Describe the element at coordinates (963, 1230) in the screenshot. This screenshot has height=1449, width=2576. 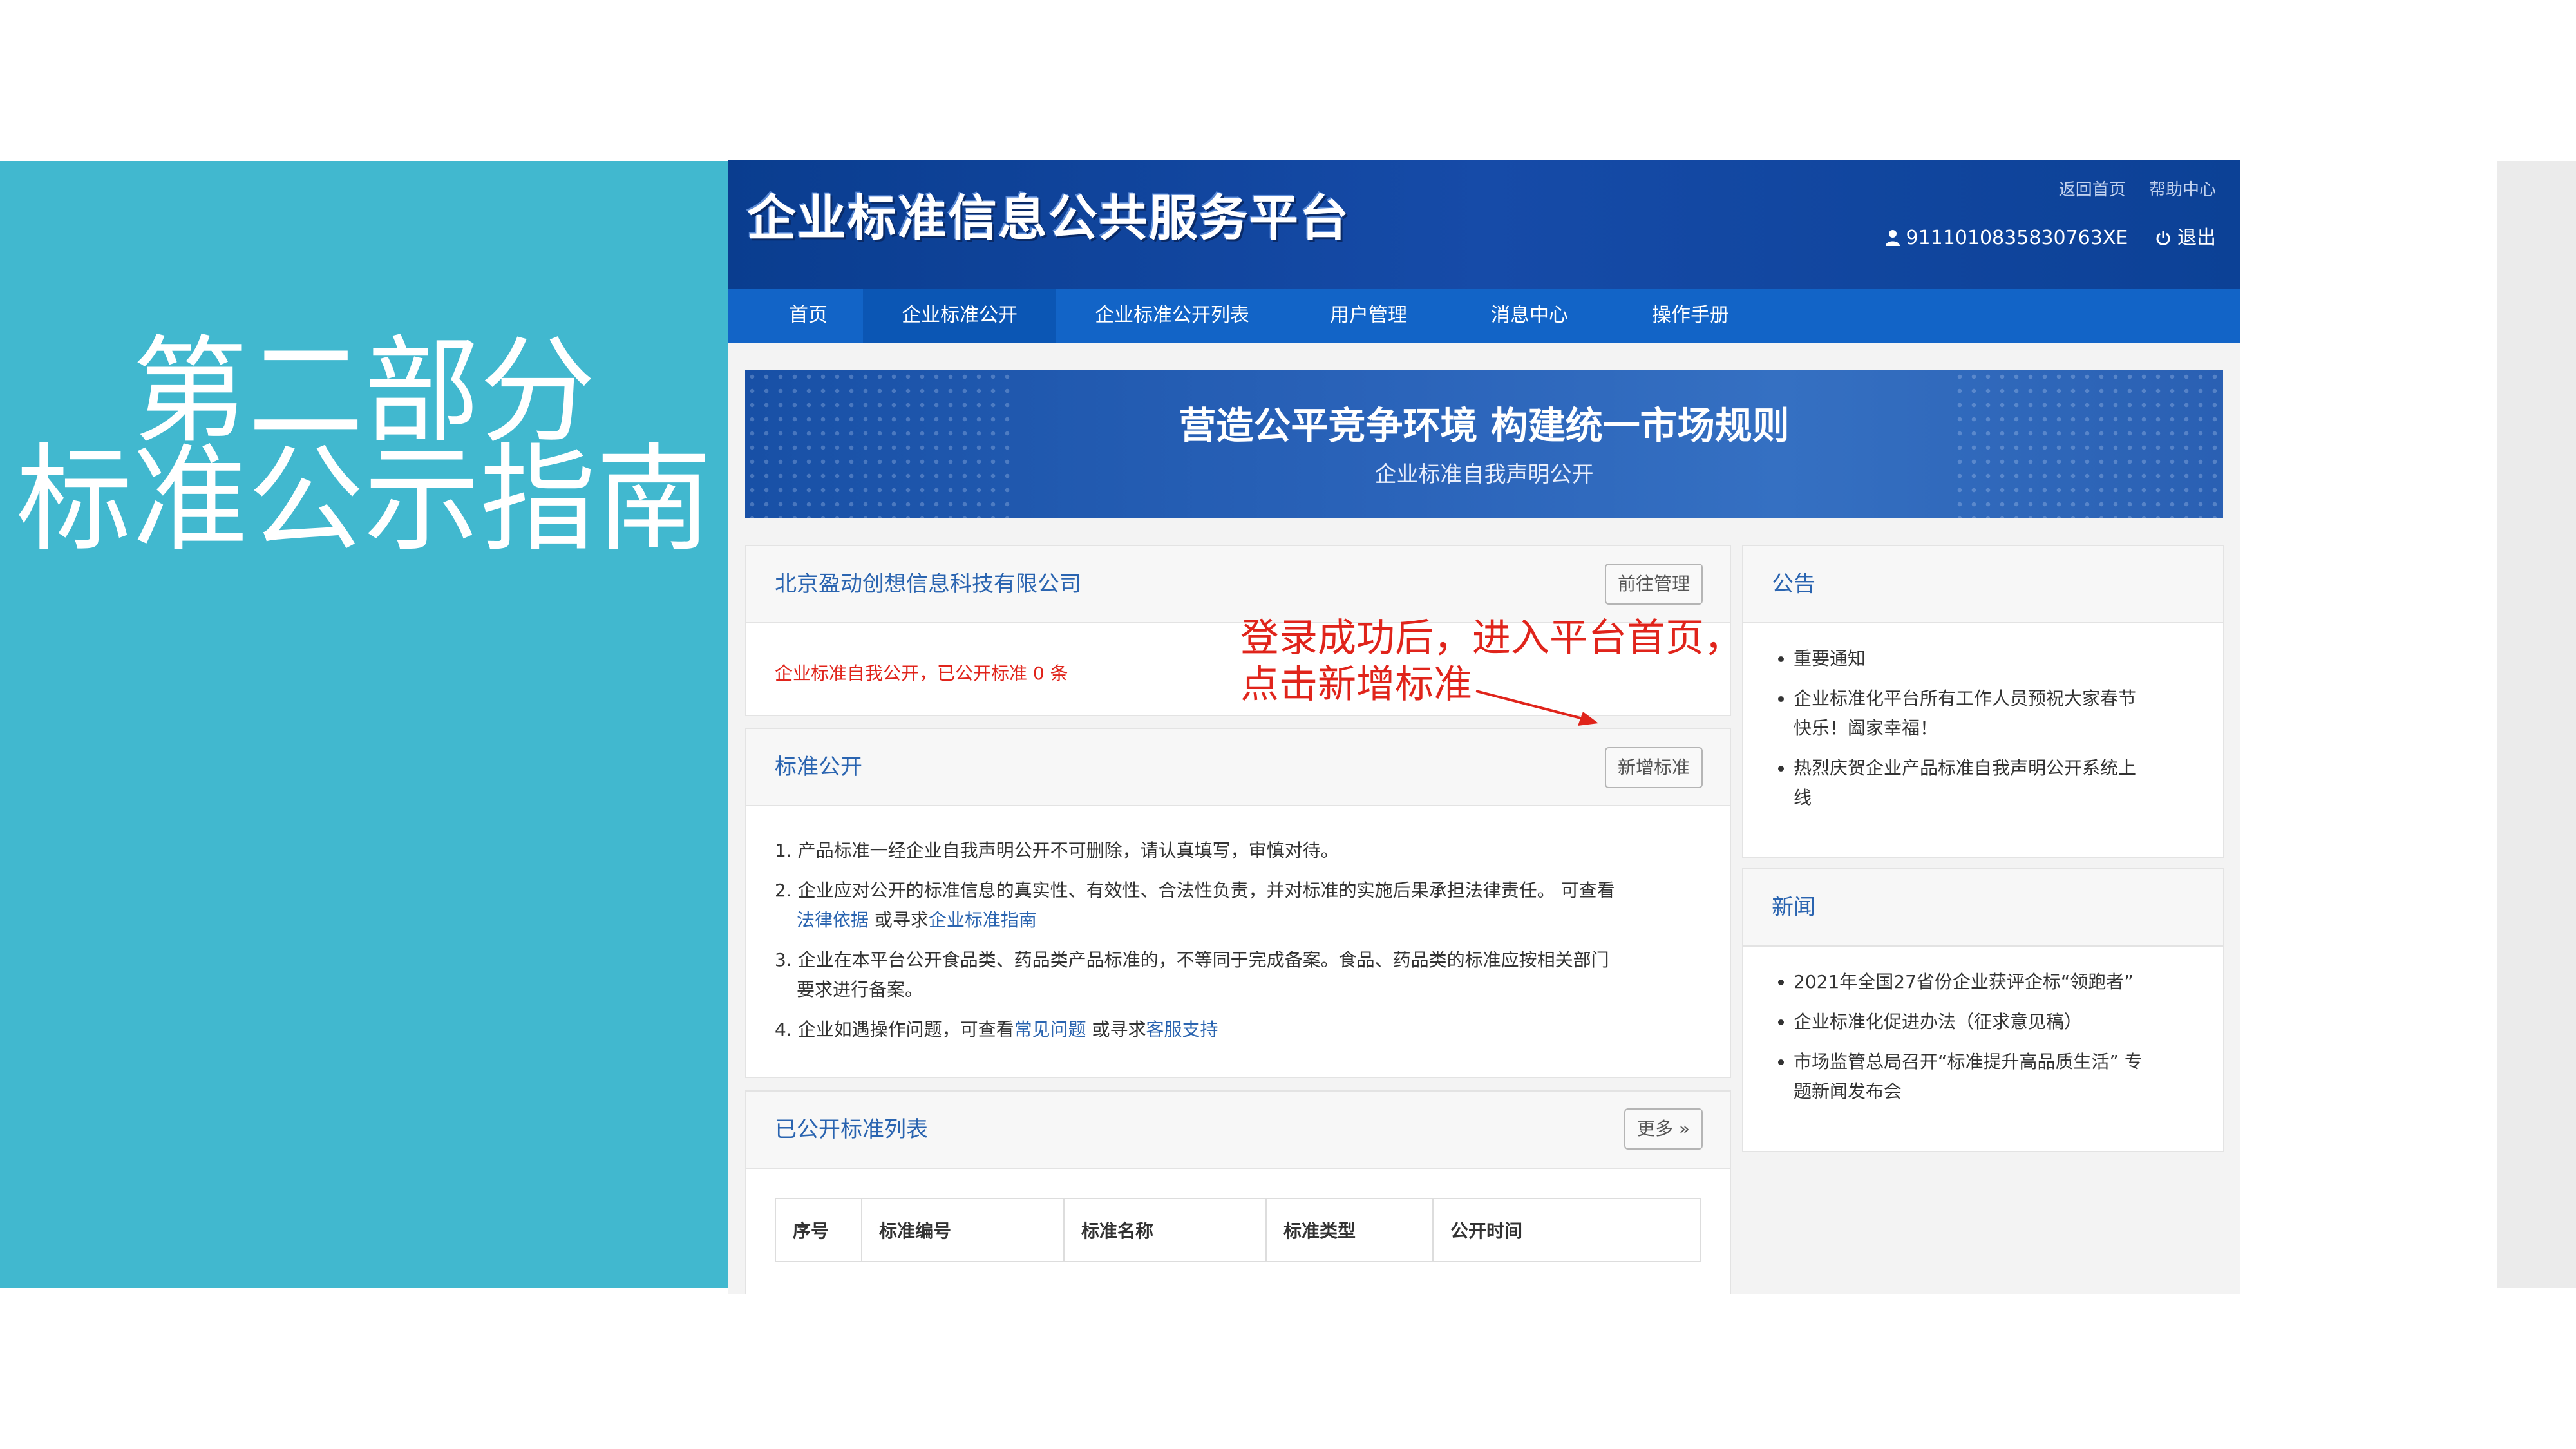
I see `column-header: 标准编号` at that location.